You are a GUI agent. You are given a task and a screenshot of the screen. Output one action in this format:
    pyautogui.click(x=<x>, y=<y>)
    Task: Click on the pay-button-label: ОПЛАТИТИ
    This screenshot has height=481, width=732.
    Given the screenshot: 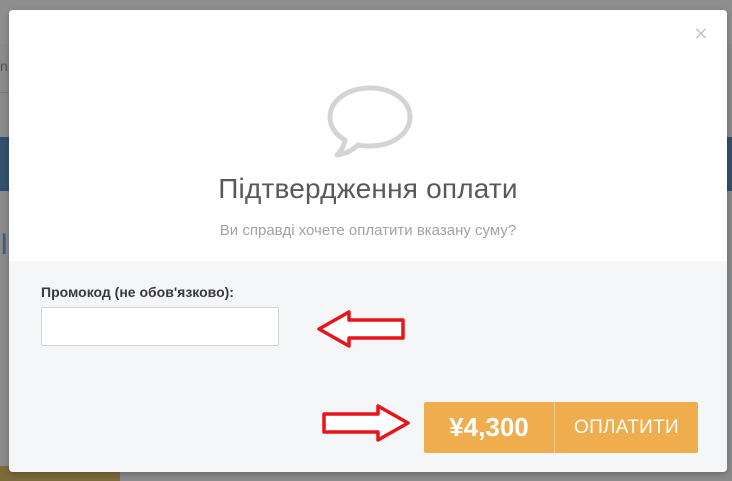 What is the action you would take?
    pyautogui.click(x=626, y=427)
    